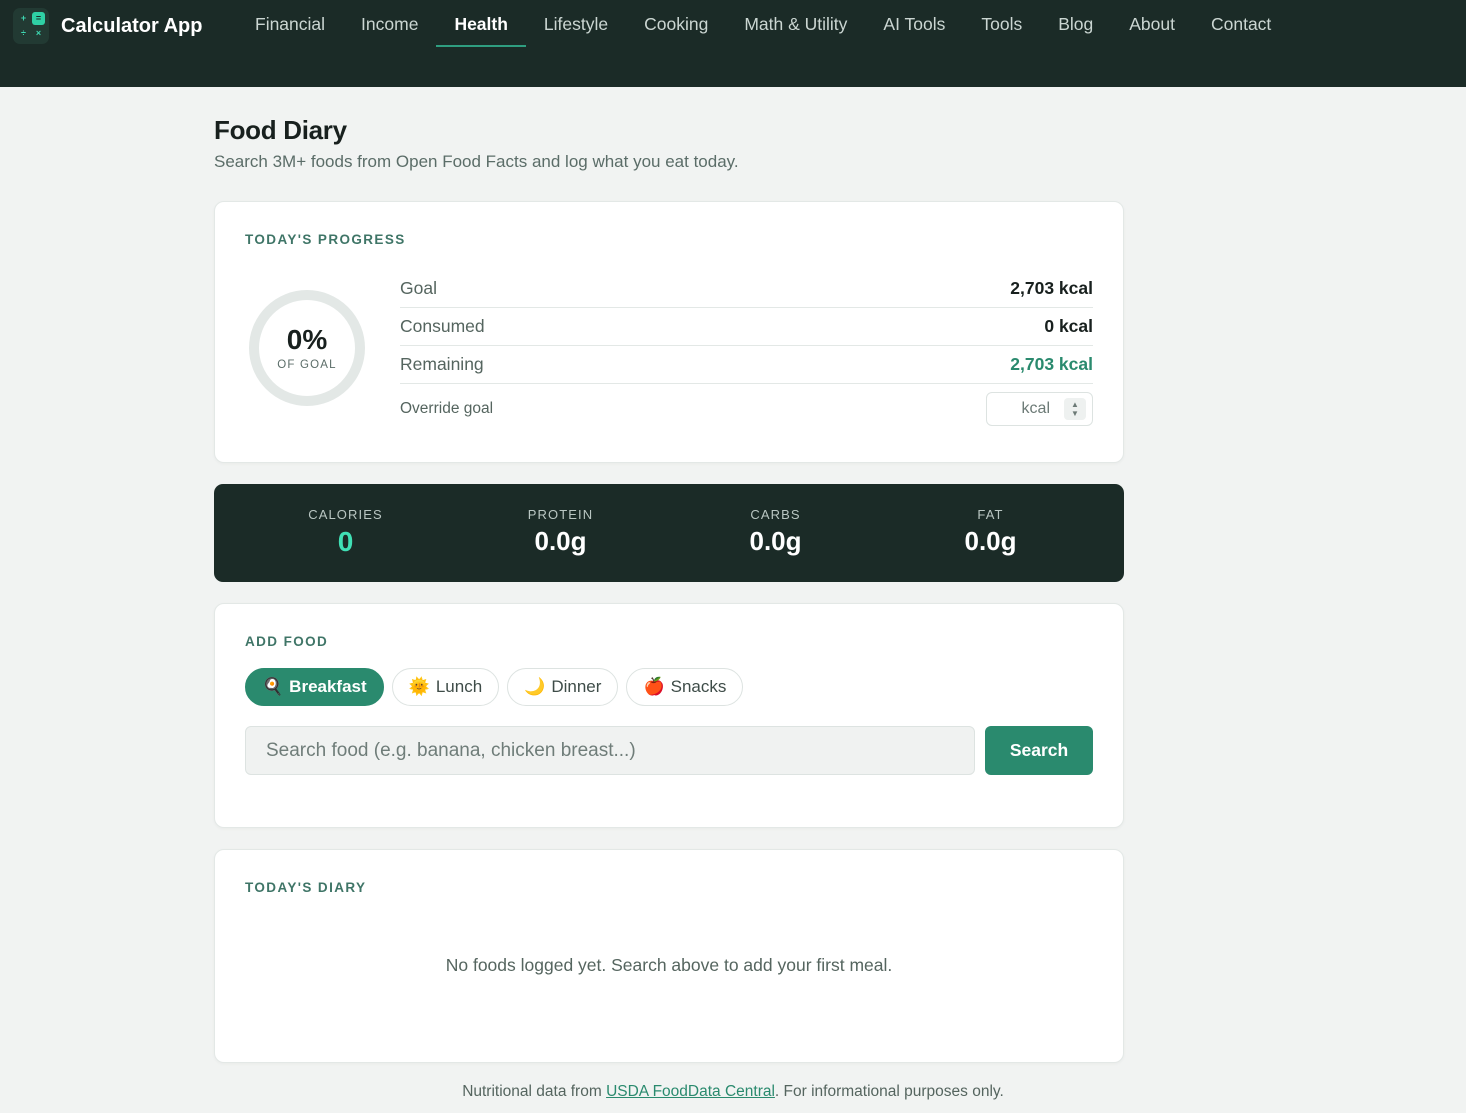 This screenshot has height=1113, width=1466. Describe the element at coordinates (560, 514) in the screenshot. I see `protein-label: PROTEIN` at that location.